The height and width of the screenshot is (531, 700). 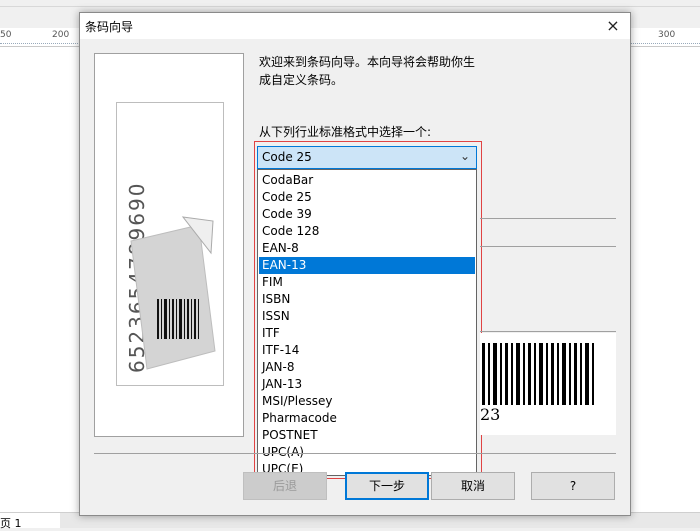 What do you see at coordinates (30, 521) in the screenshot?
I see `page-tab: 页 1` at bounding box center [30, 521].